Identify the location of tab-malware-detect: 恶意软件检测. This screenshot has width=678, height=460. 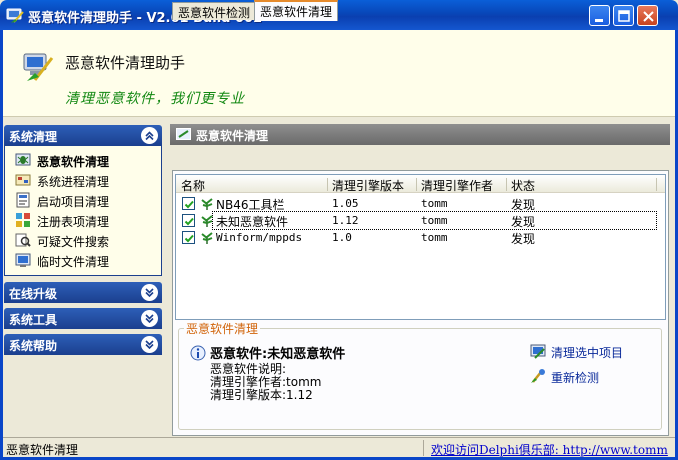
(214, 11).